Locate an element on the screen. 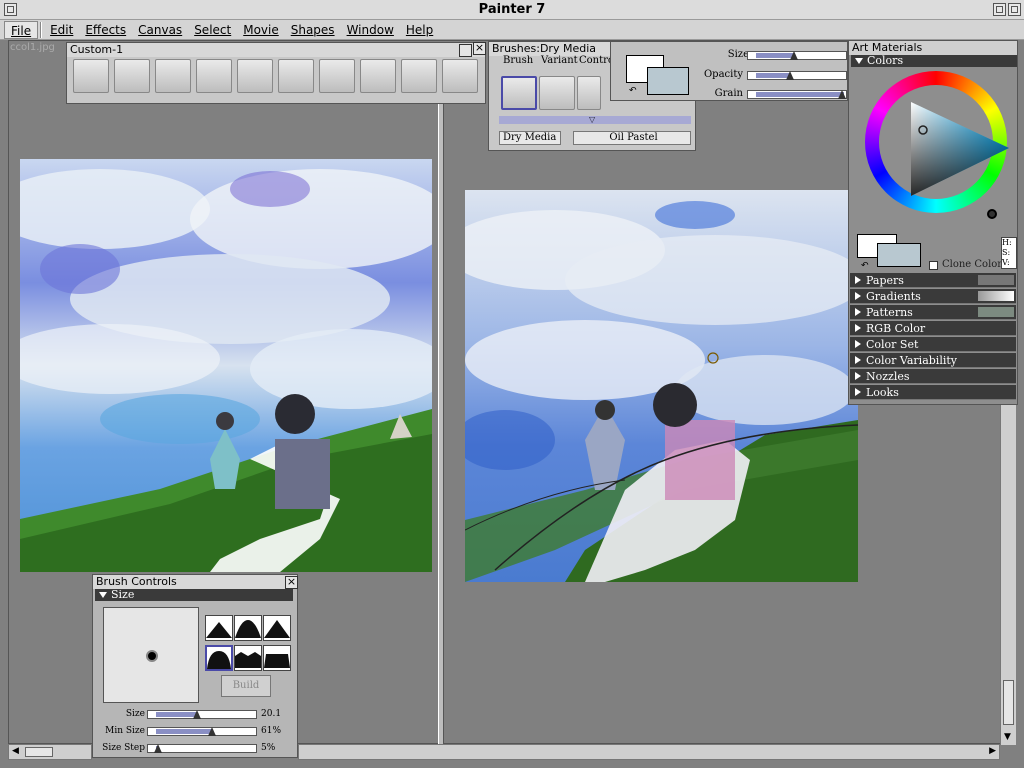 Image resolution: width=1024 pixels, height=768 pixels. profile-flat-icon is located at coordinates (277, 658).